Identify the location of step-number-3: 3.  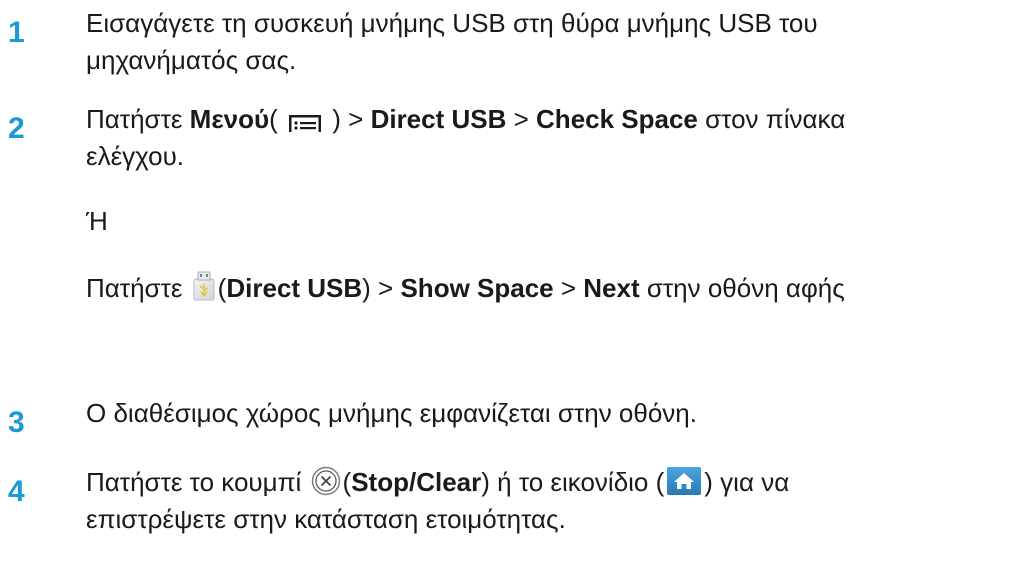
(16, 422).